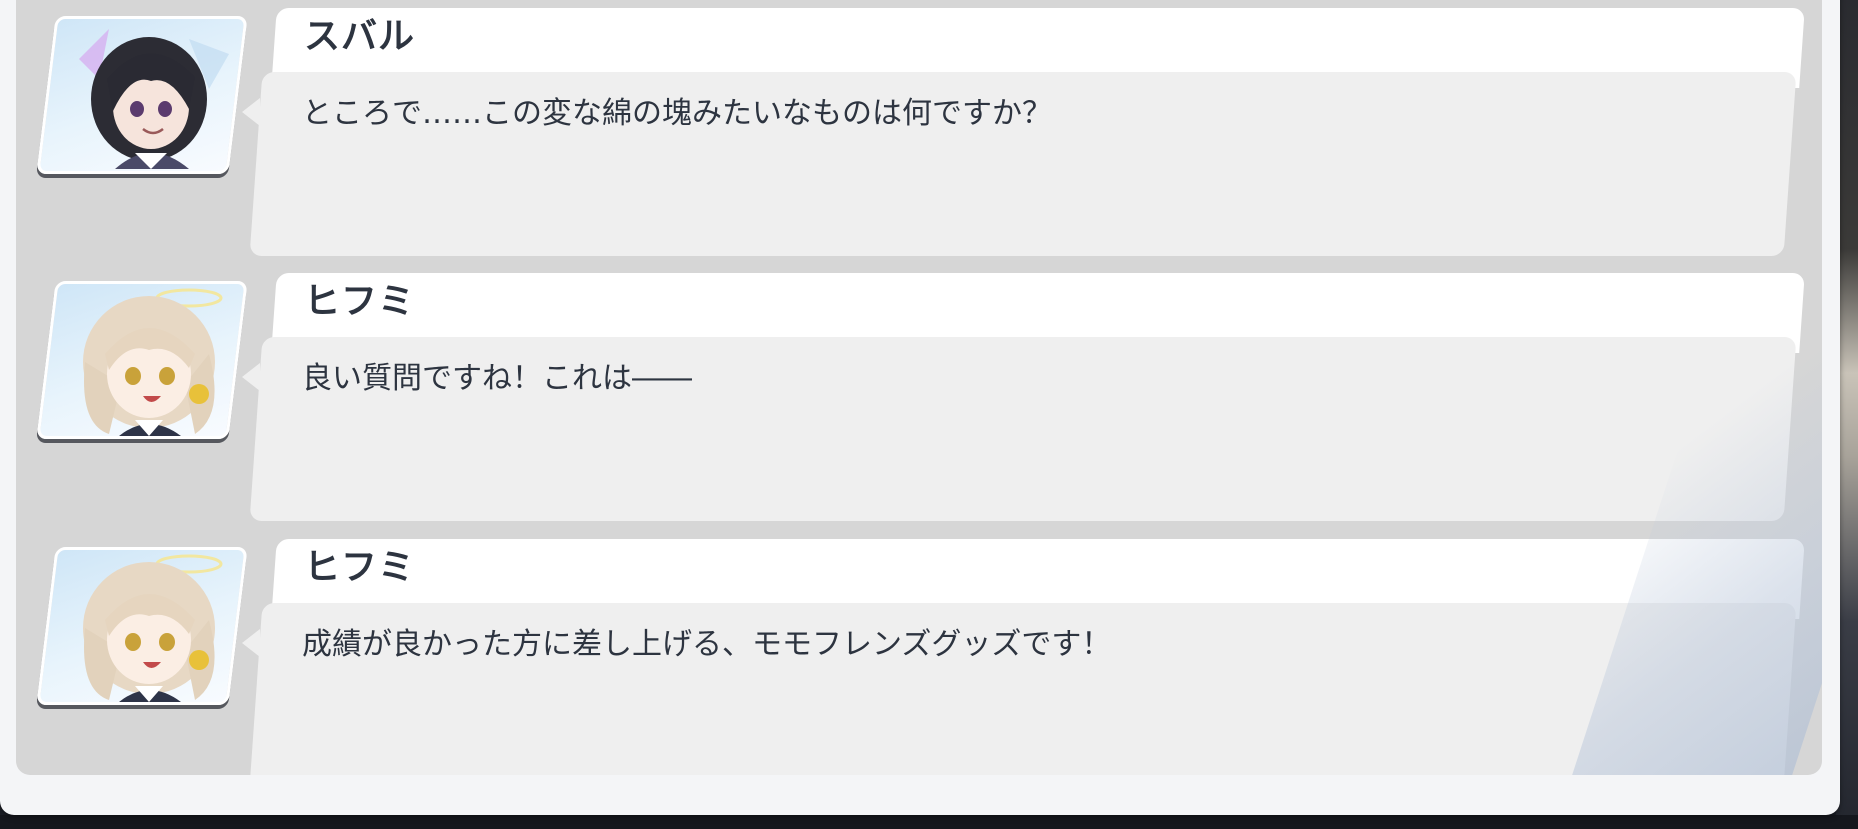  Describe the element at coordinates (360, 36) in the screenshot. I see `speaker-name: スバル` at that location.